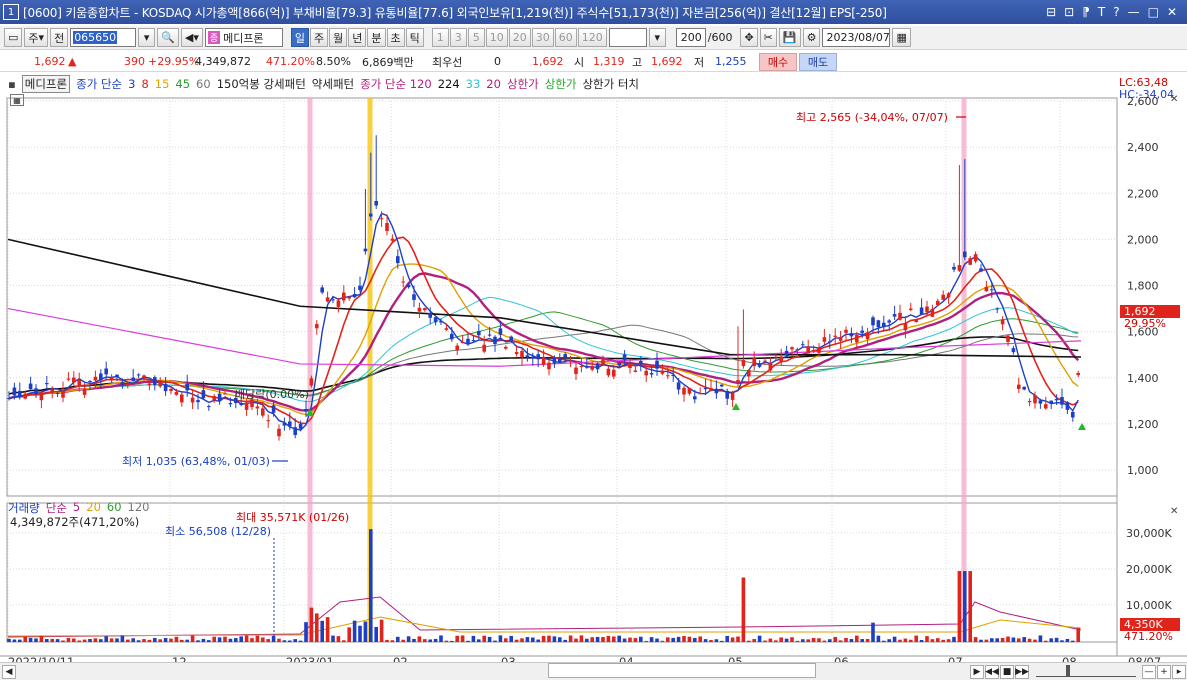 Image resolution: width=1187 pixels, height=680 pixels. Describe the element at coordinates (523, 84) in the screenshot. I see `legend-limit-up: 상한가` at that location.